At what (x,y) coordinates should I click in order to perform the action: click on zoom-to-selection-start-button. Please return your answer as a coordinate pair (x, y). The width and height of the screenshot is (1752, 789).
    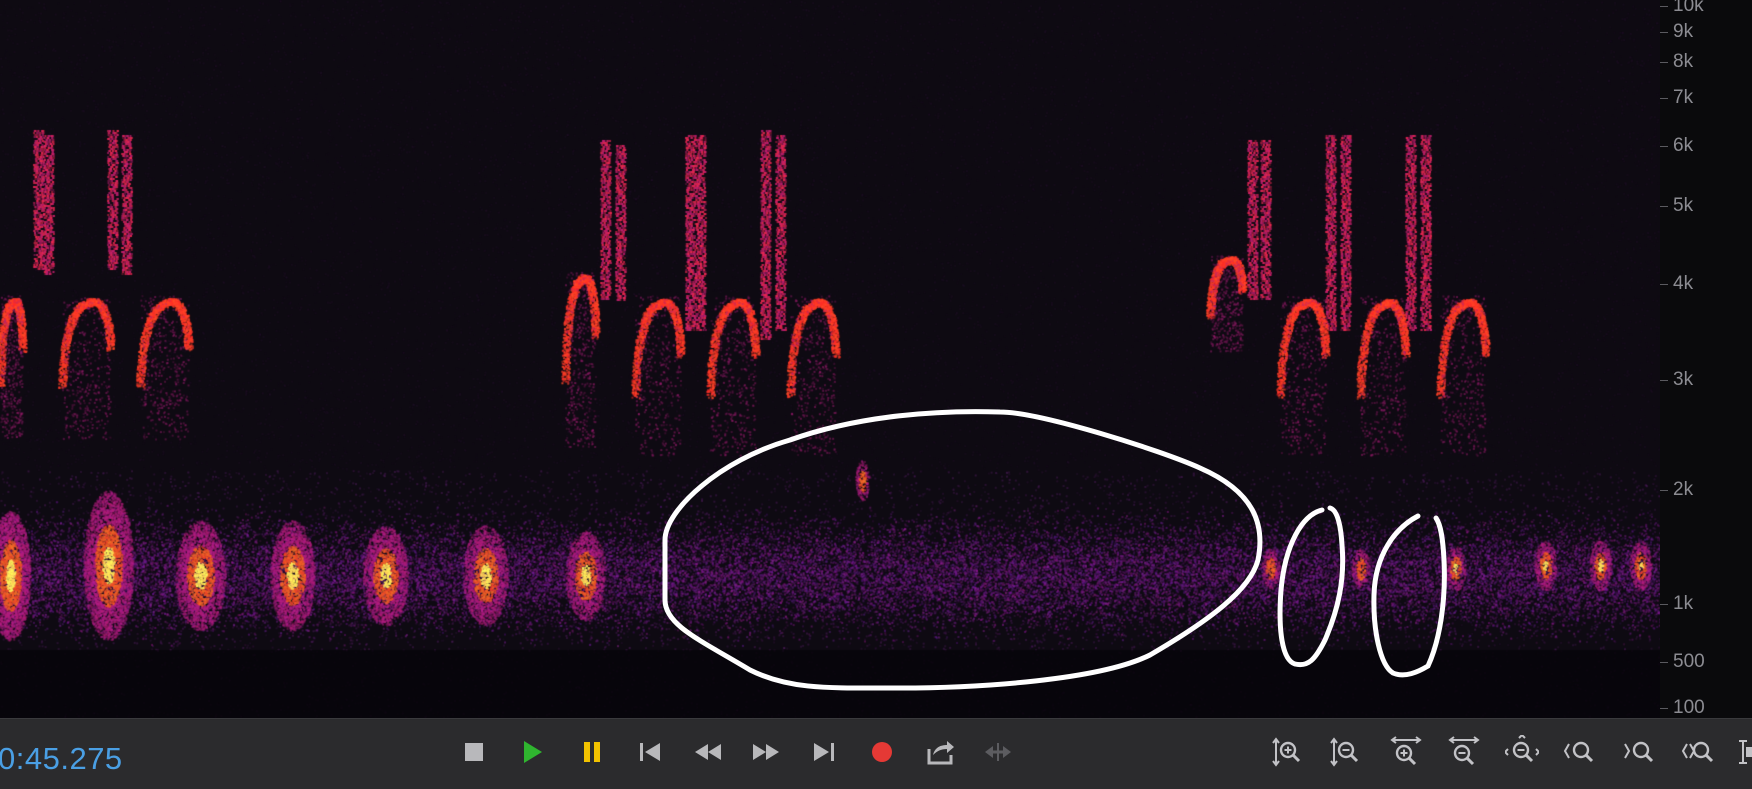
    Looking at the image, I should click on (1580, 752).